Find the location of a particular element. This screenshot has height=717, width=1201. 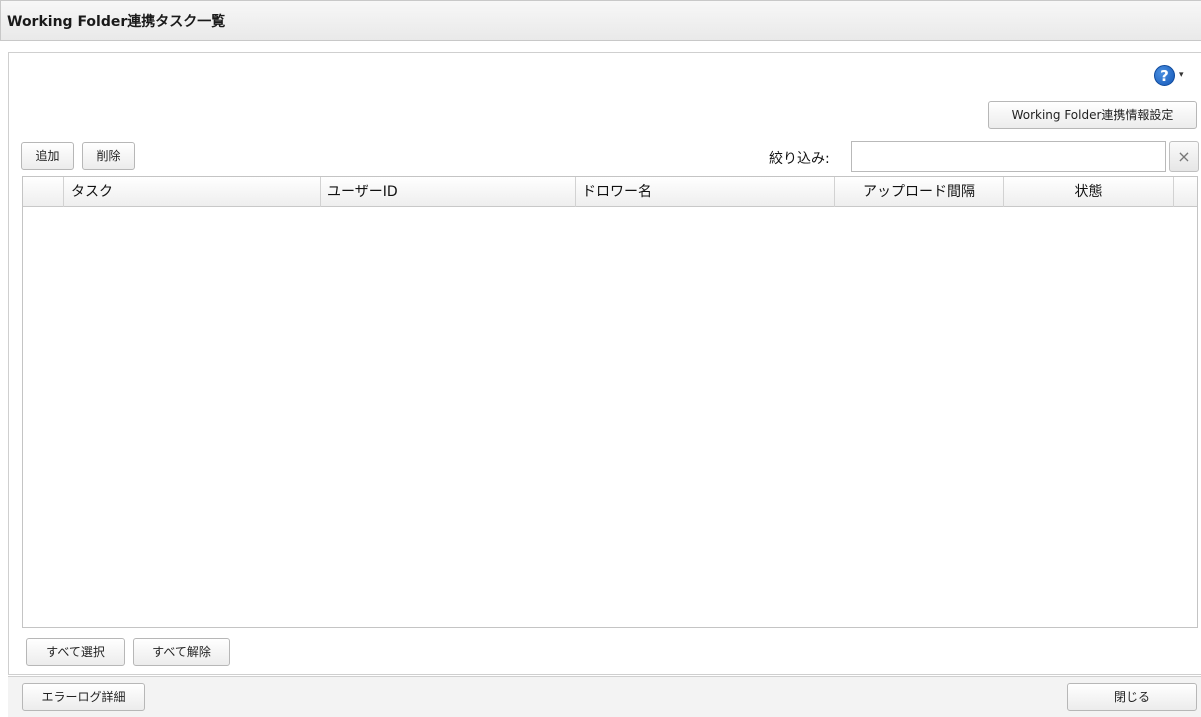

window-title-bar: Working Folder連携タスク一覧 is located at coordinates (600, 20).